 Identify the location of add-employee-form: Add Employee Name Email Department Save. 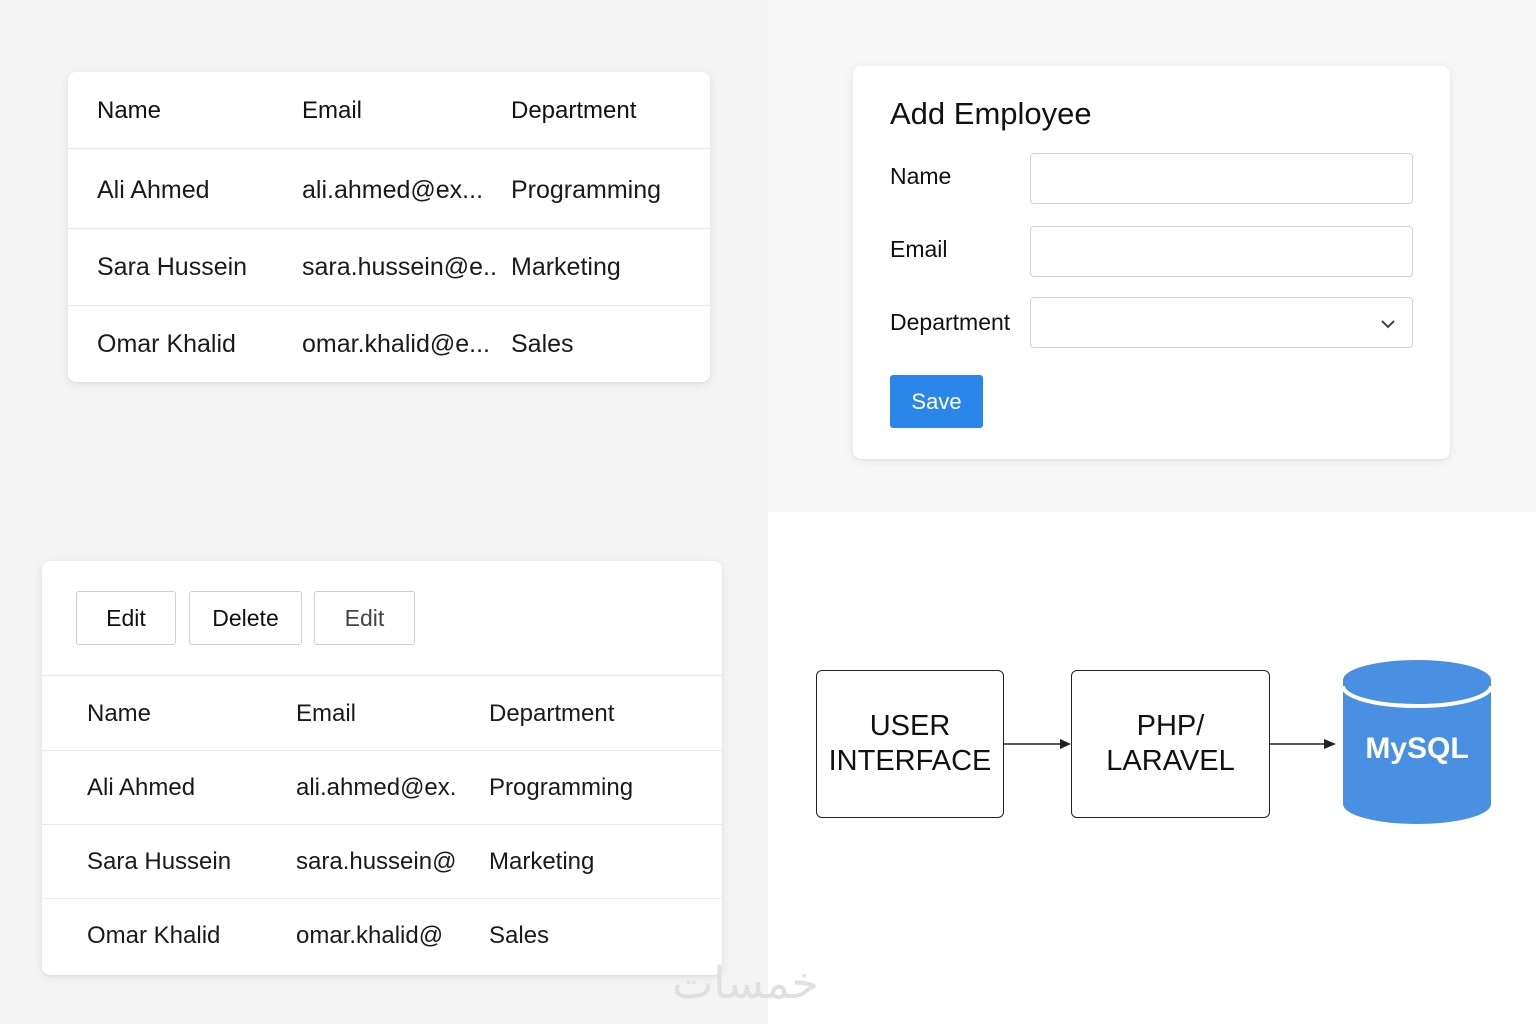
(1151, 262).